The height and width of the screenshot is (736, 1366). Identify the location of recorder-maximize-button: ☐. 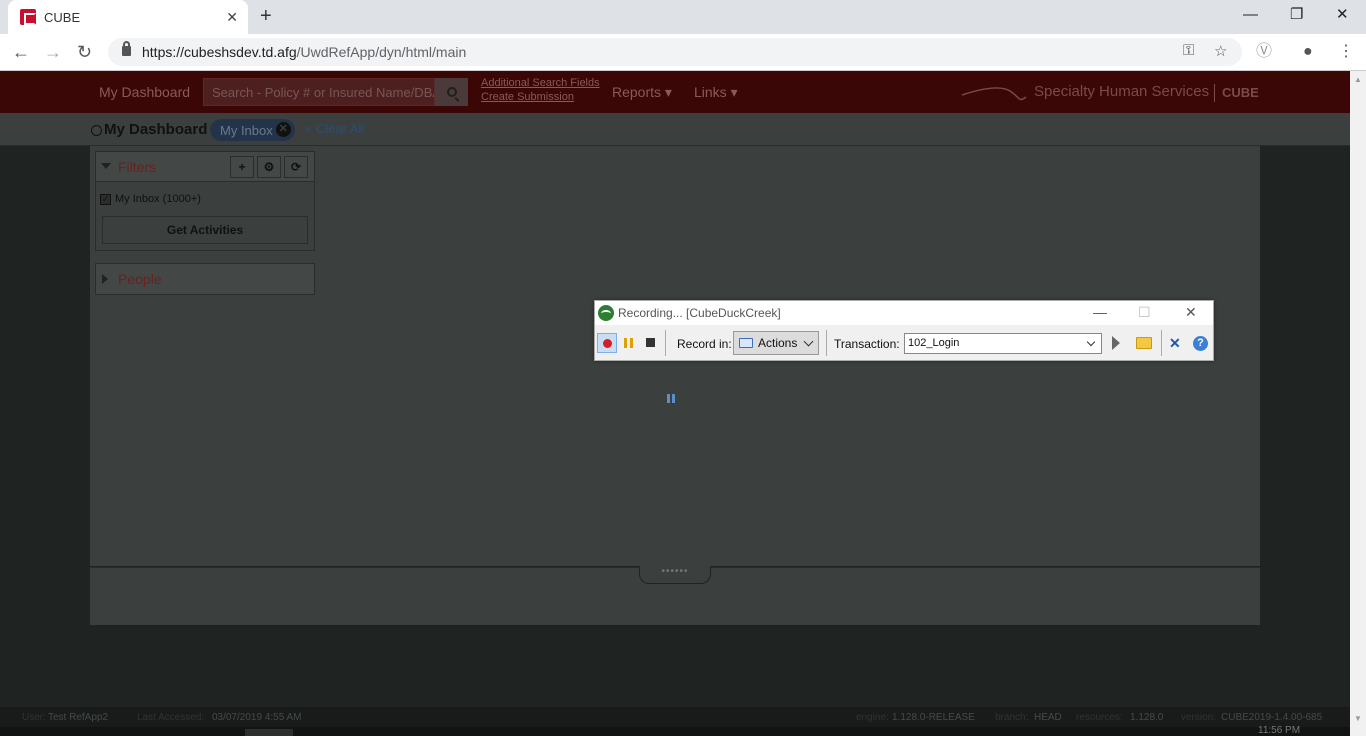
(1144, 312).